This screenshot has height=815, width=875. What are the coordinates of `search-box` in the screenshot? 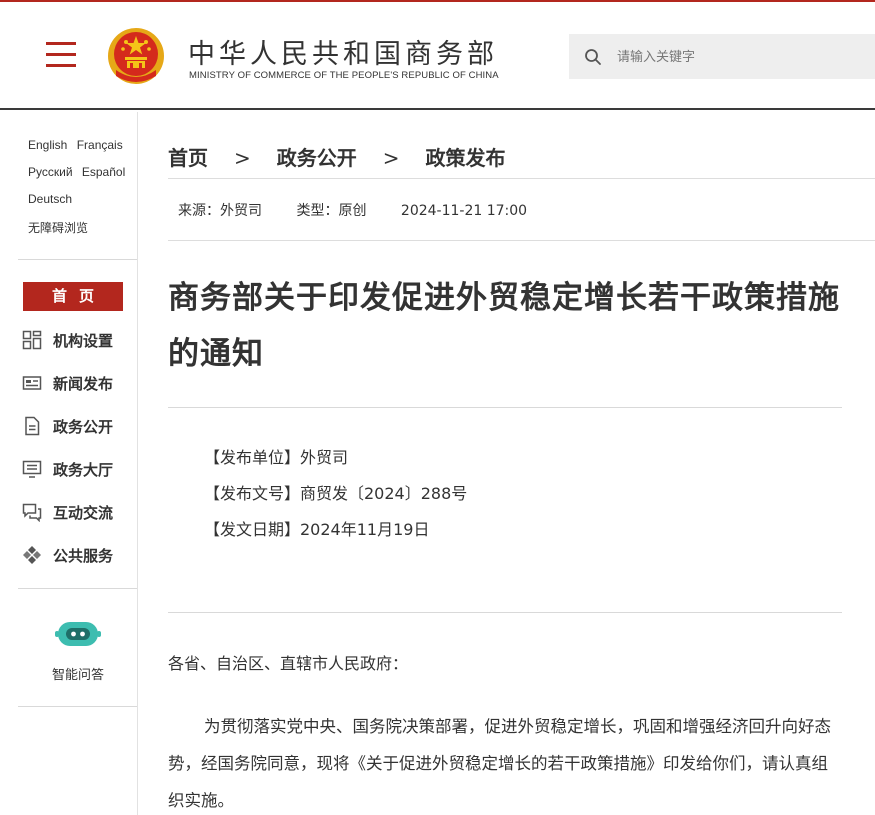 It's located at (722, 56).